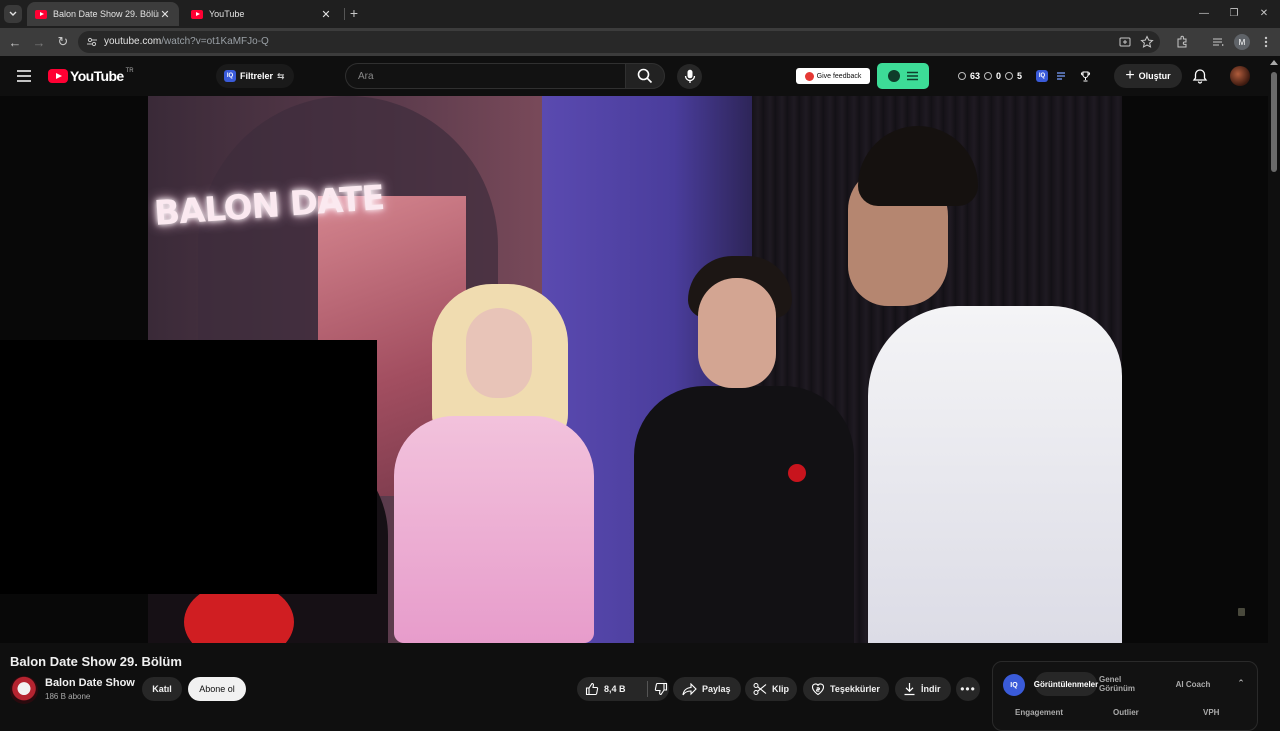 Image resolution: width=1280 pixels, height=731 pixels. I want to click on forward-arrow-icon: →, so click(39, 42).